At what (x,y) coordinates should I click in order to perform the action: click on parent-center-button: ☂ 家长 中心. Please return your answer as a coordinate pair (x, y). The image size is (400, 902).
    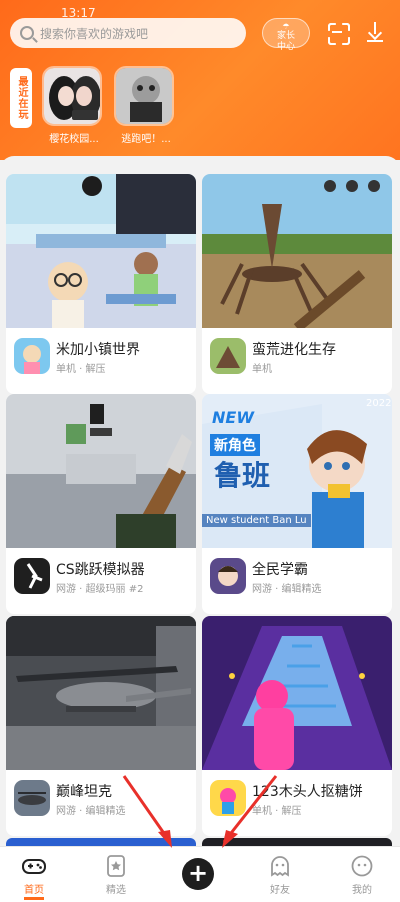
    Looking at the image, I should click on (286, 35).